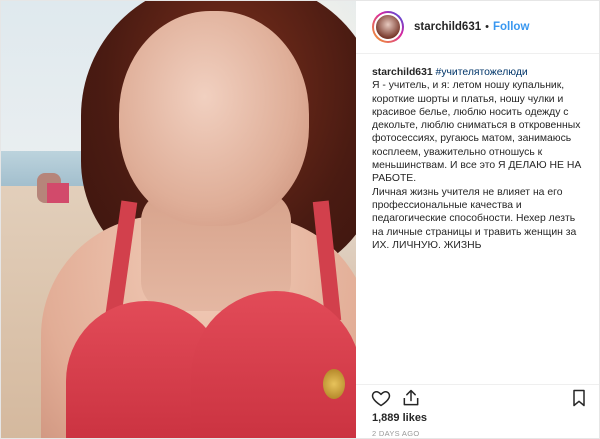 The width and height of the screenshot is (600, 439). Describe the element at coordinates (579, 398) in the screenshot. I see `bookmark-outline-icon` at that location.